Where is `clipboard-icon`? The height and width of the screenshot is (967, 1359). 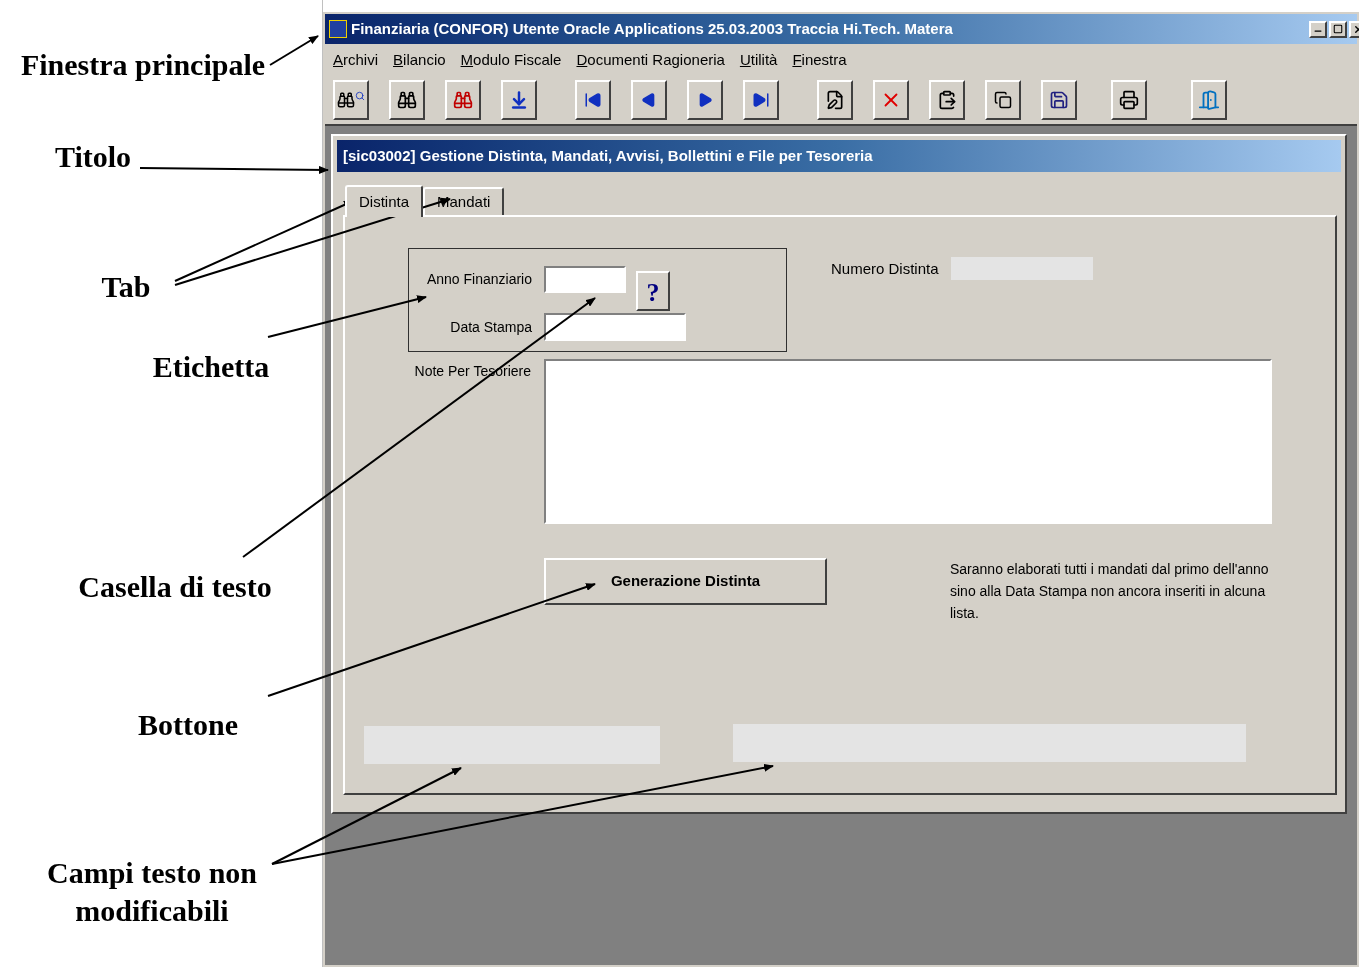
clipboard-icon is located at coordinates (947, 100).